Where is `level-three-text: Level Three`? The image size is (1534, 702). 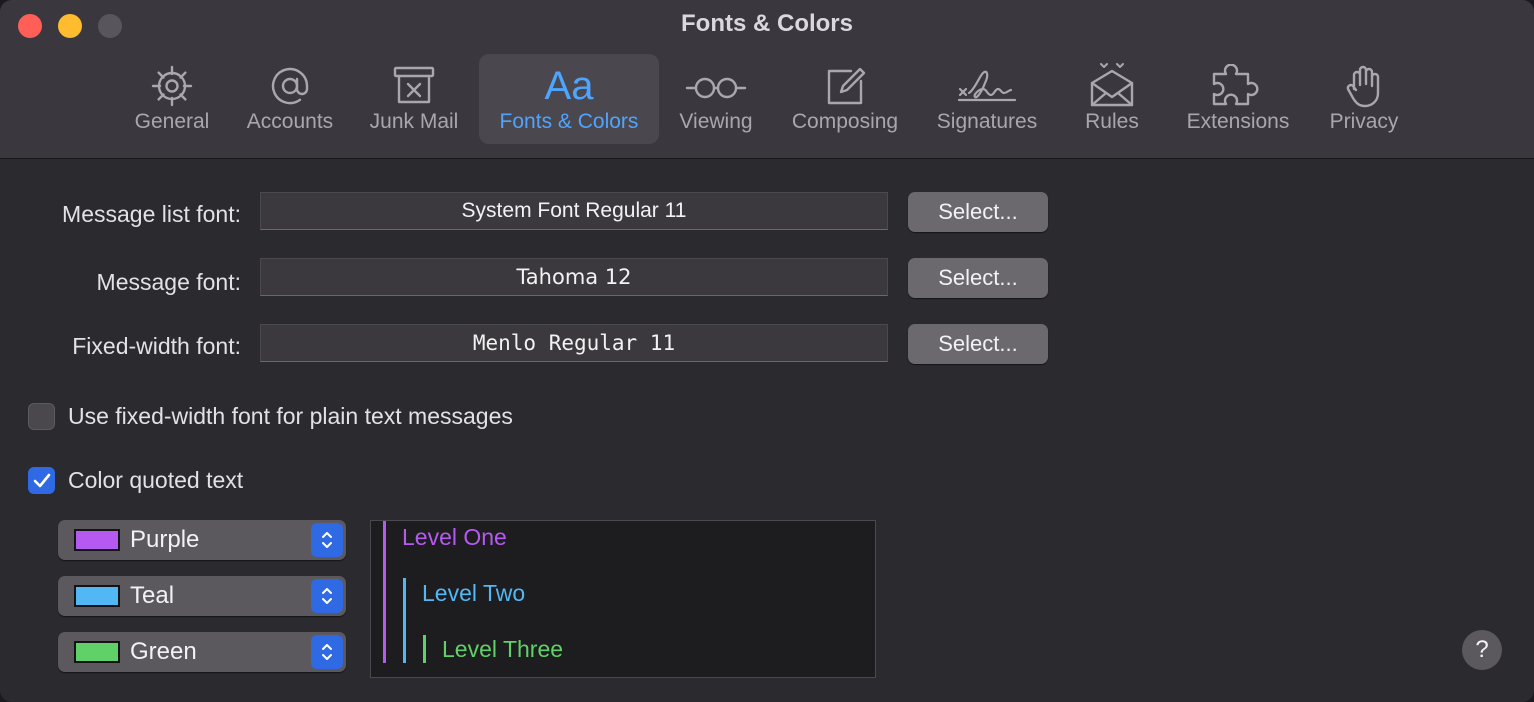 level-three-text: Level Three is located at coordinates (503, 649).